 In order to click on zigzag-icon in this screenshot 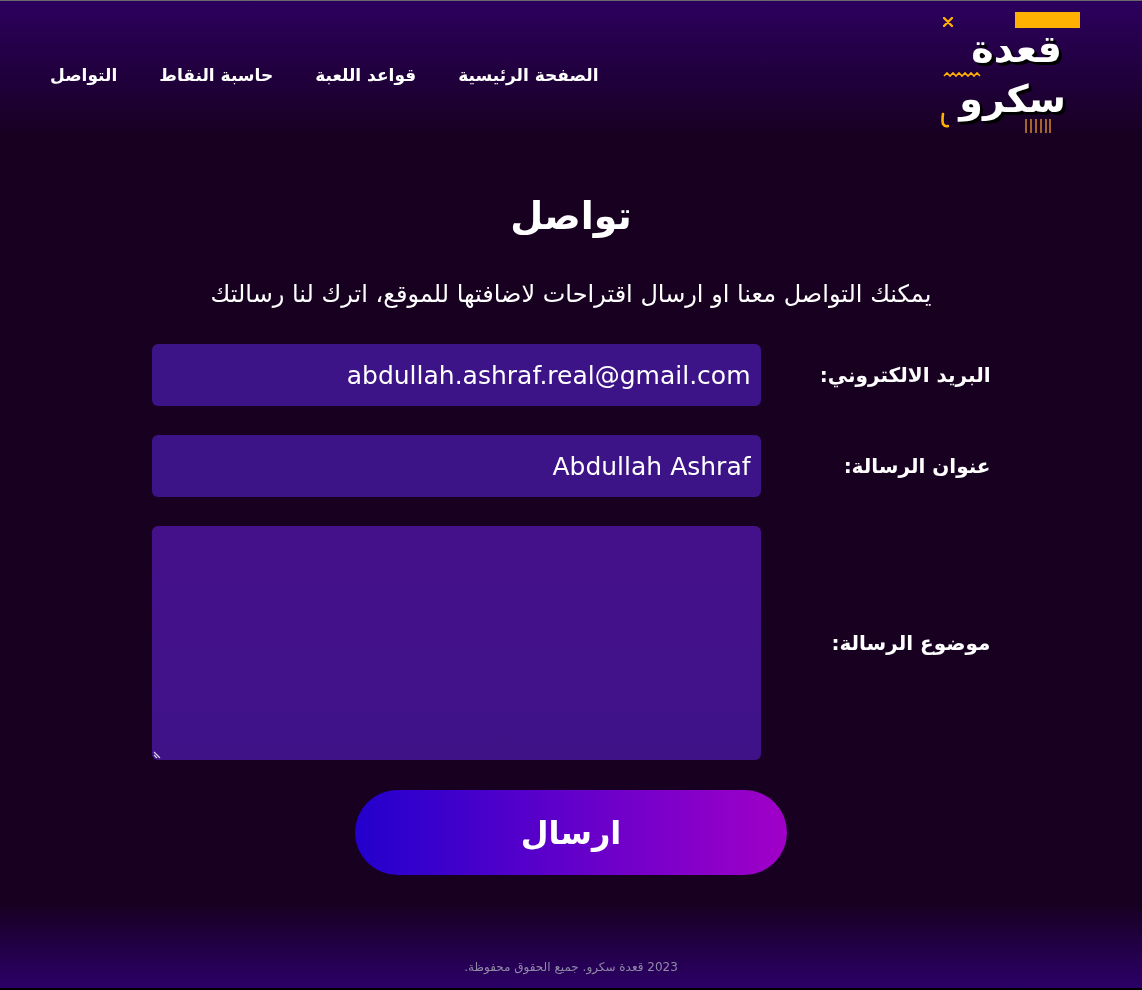, I will do `click(962, 74)`.